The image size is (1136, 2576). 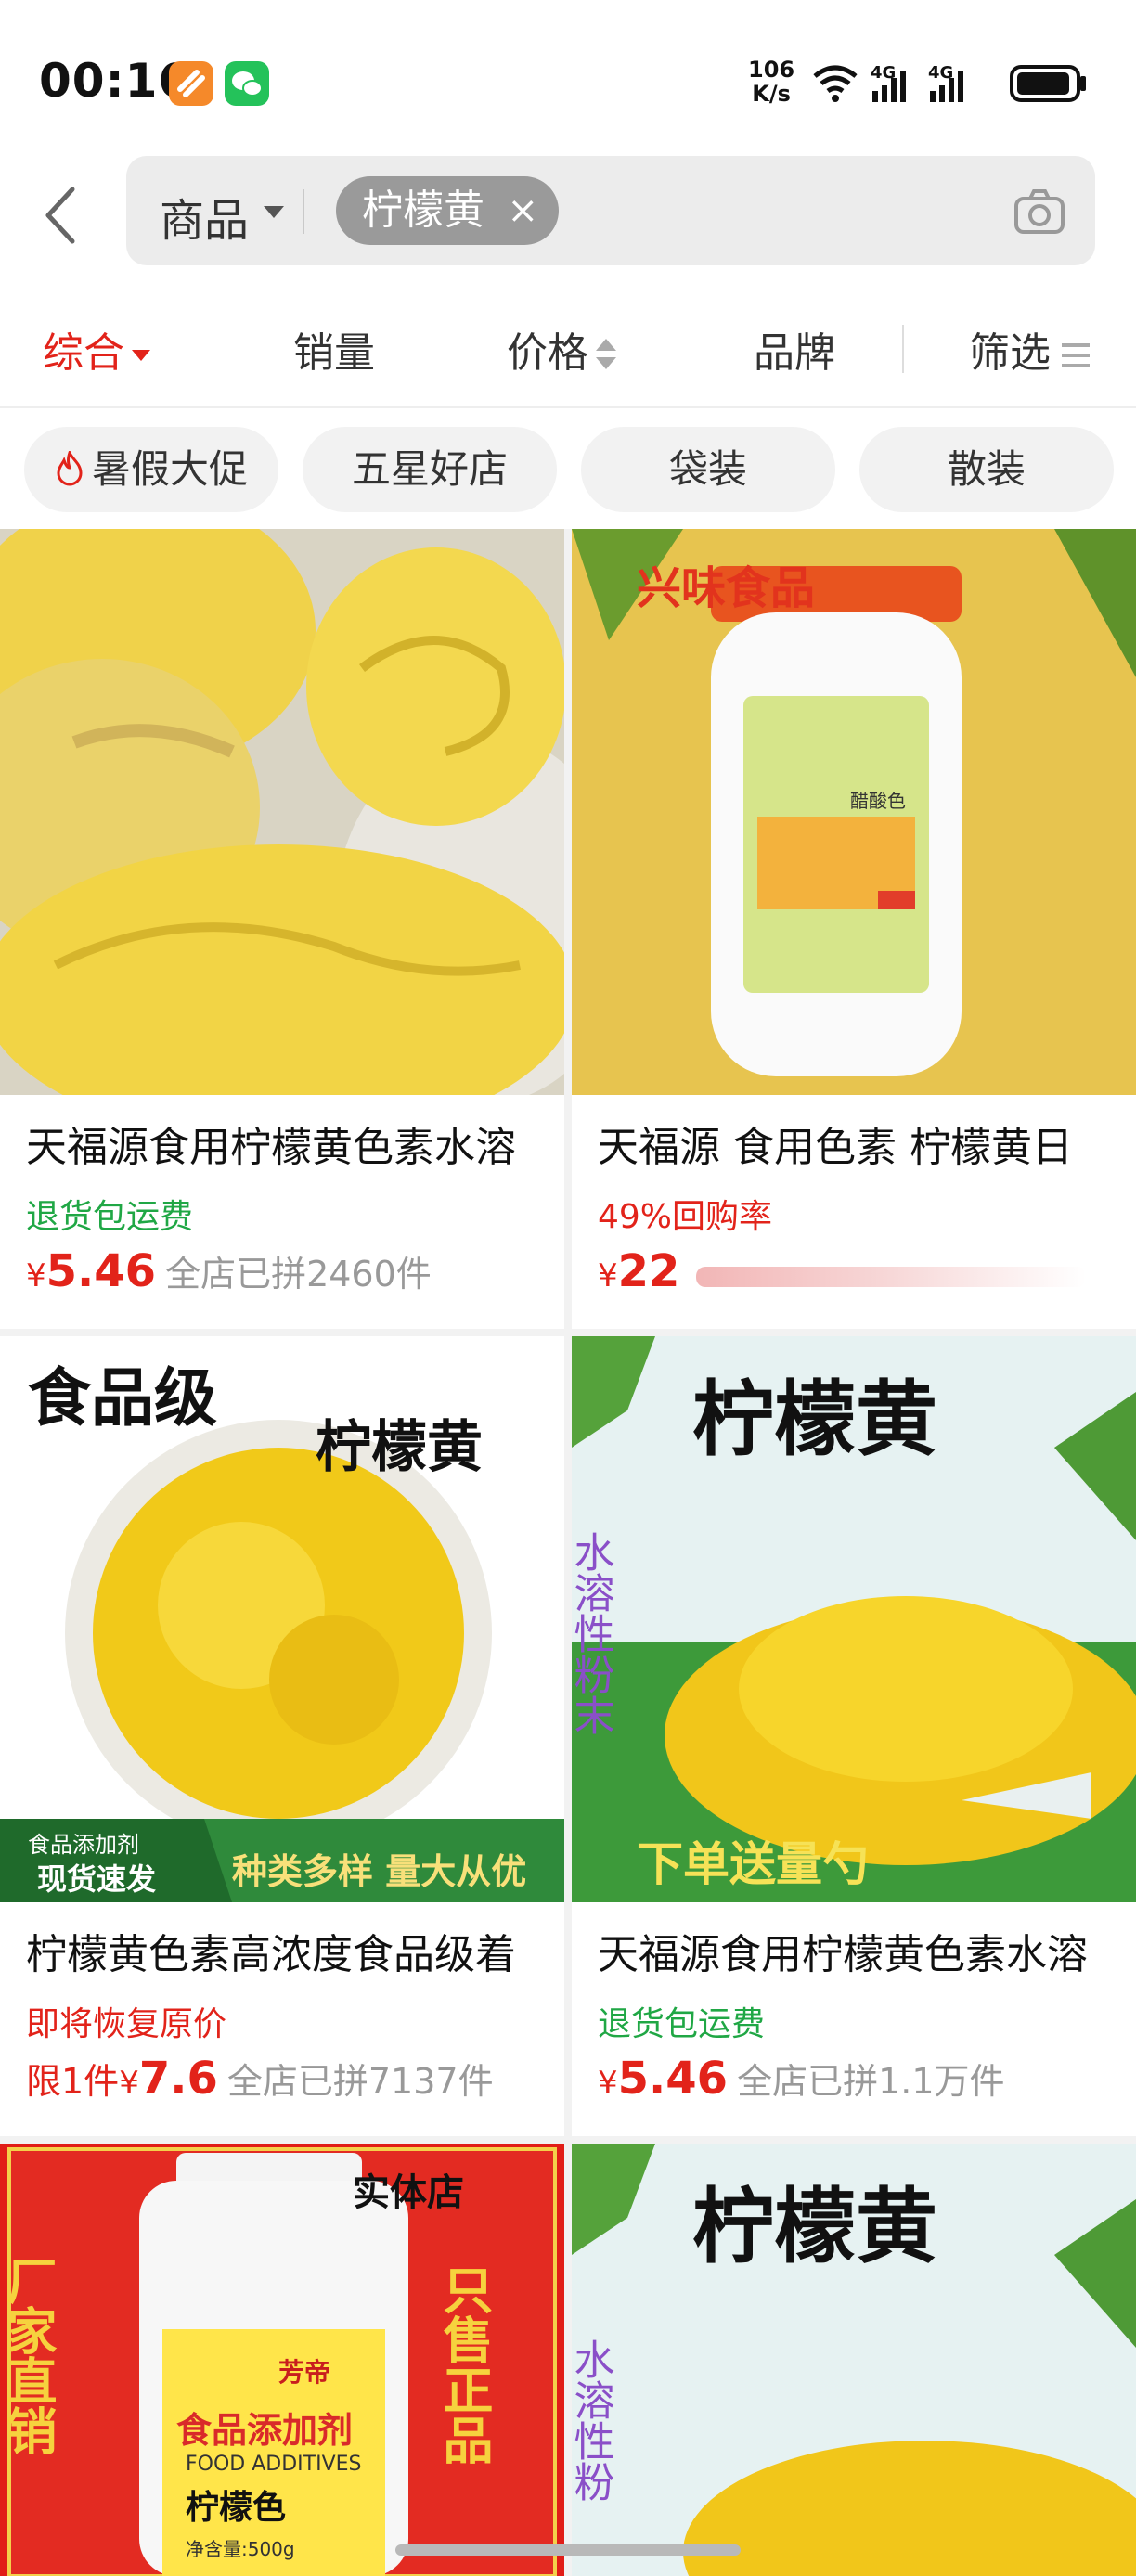 I want to click on camera-search-button, so click(x=1039, y=211).